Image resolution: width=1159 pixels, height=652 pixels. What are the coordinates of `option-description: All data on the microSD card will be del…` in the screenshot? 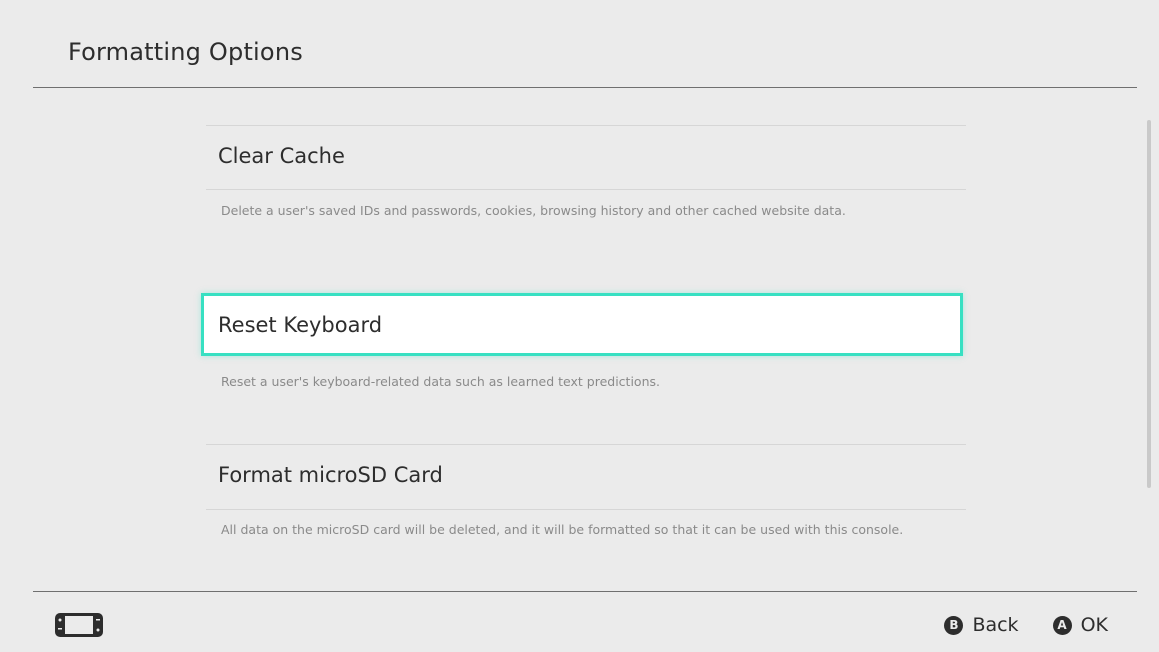 It's located at (562, 529).